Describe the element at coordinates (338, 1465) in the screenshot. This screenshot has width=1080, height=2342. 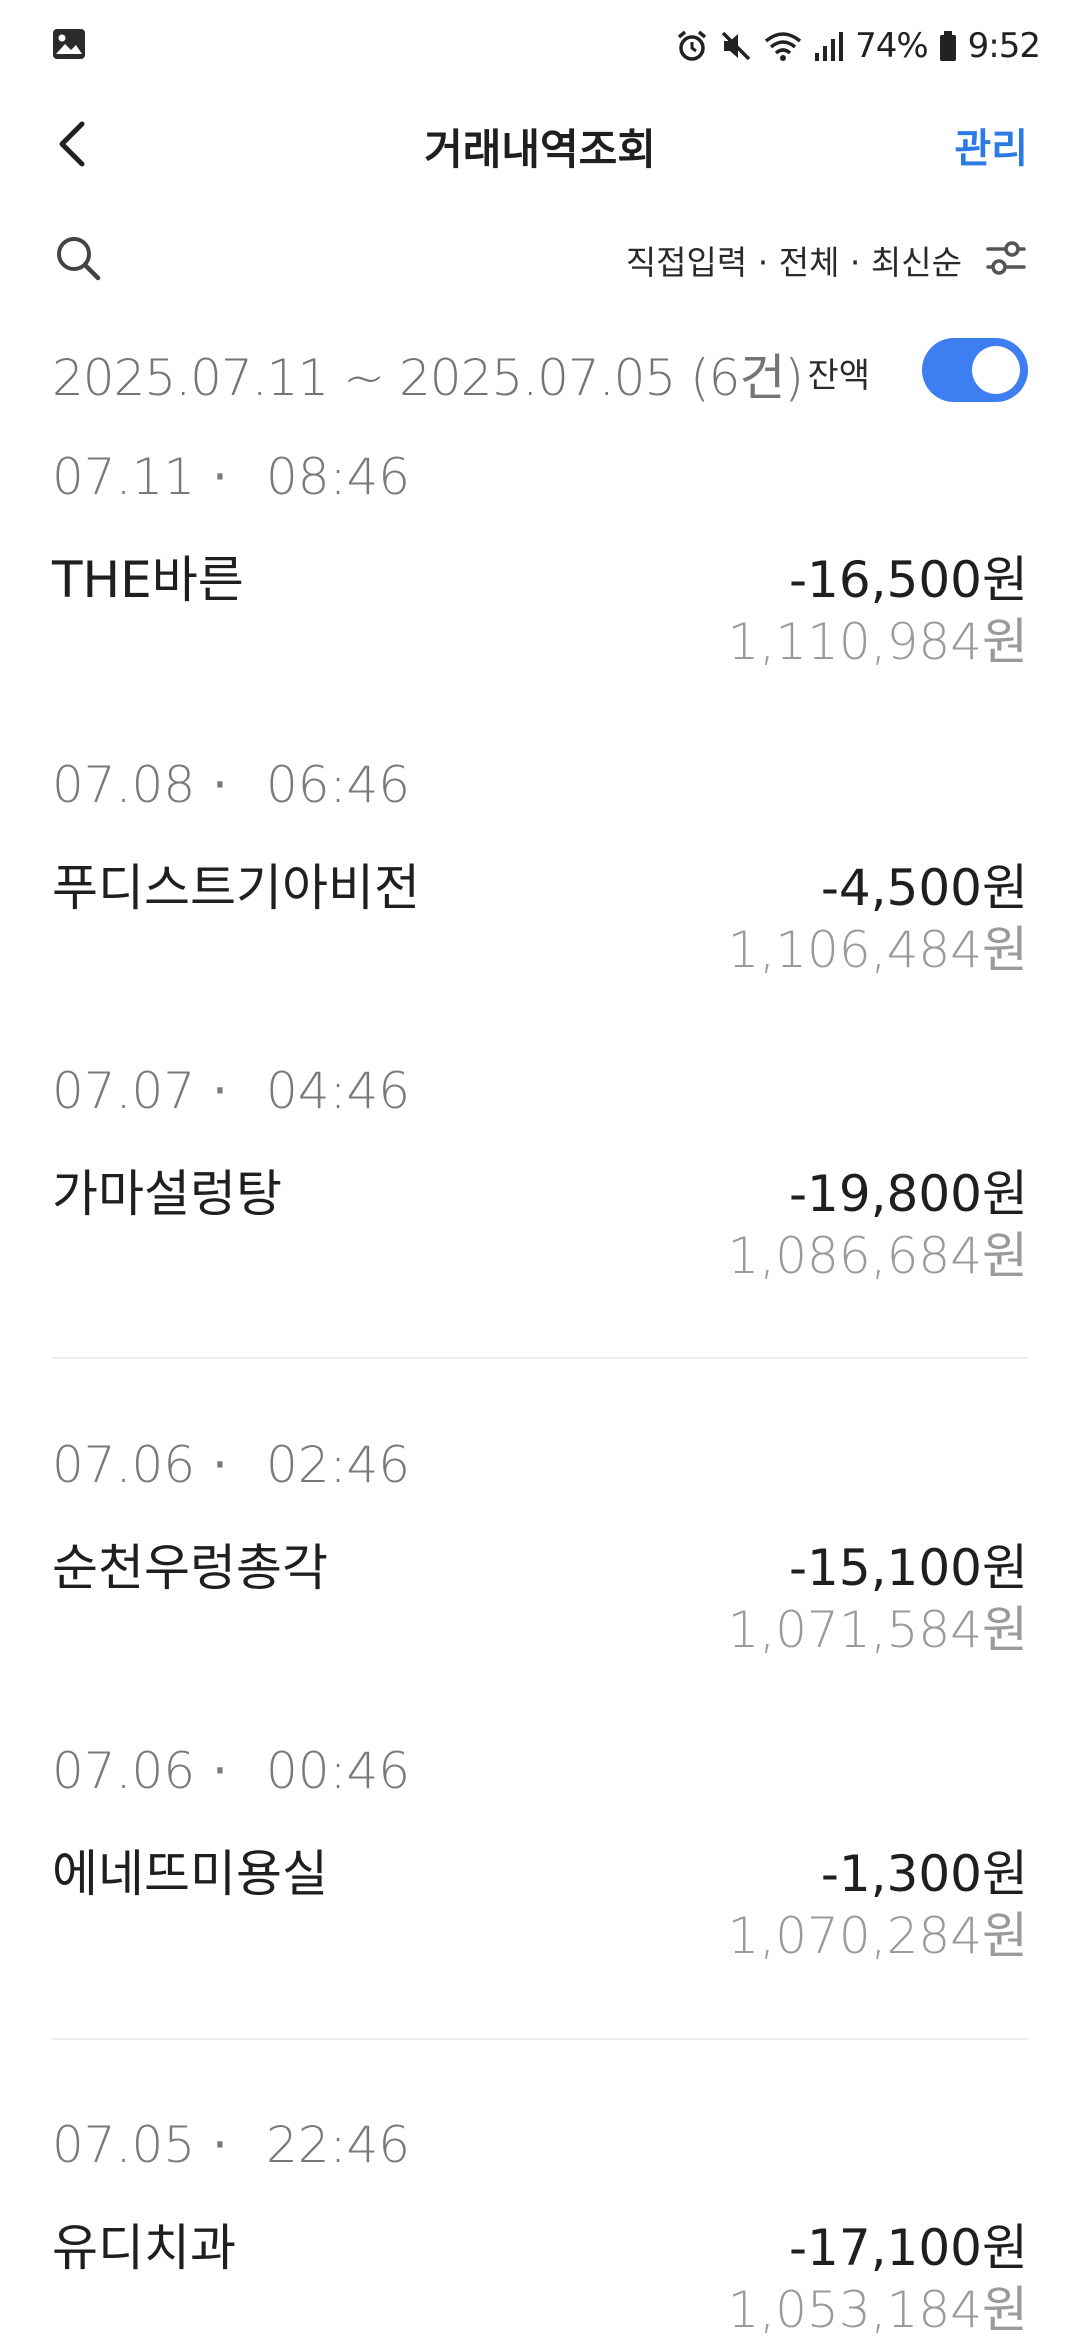
I see `transaction-time: 02:46` at that location.